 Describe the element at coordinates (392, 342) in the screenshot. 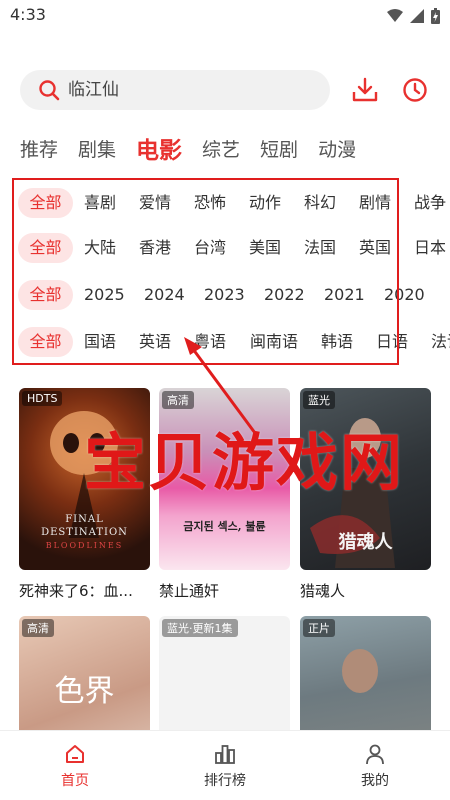

I see `filter-chip: 日语` at that location.